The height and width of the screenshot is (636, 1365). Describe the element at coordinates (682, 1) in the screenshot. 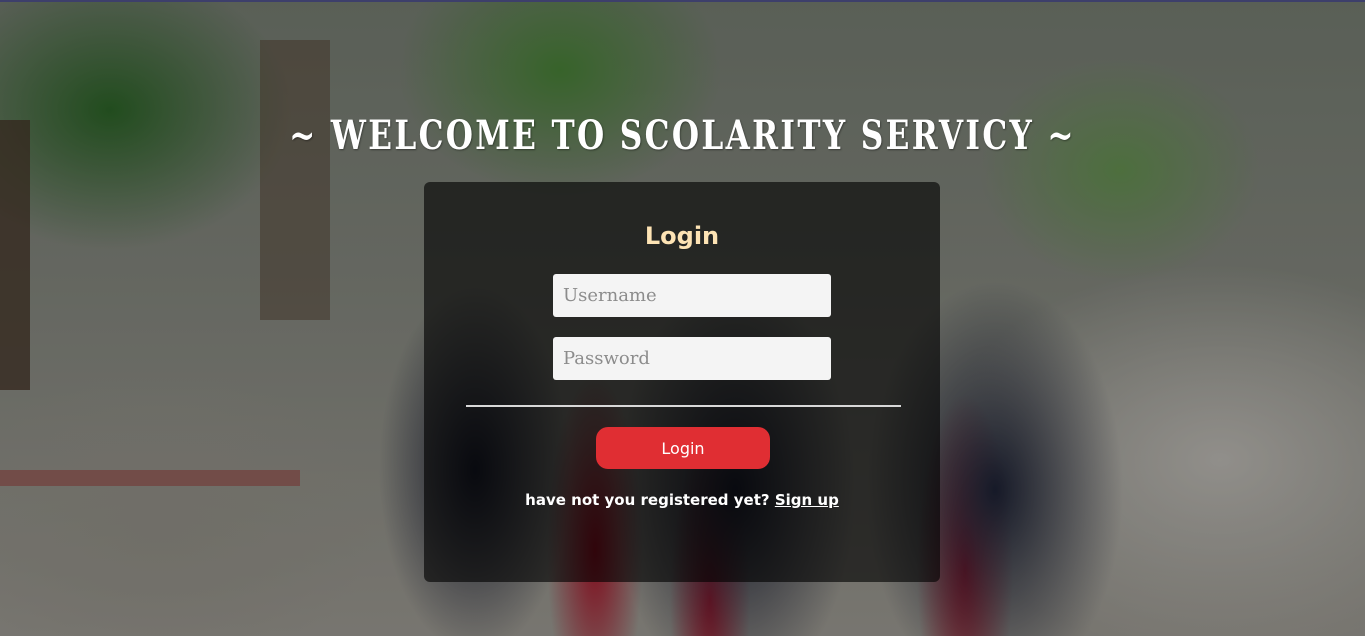

I see `top-border` at that location.